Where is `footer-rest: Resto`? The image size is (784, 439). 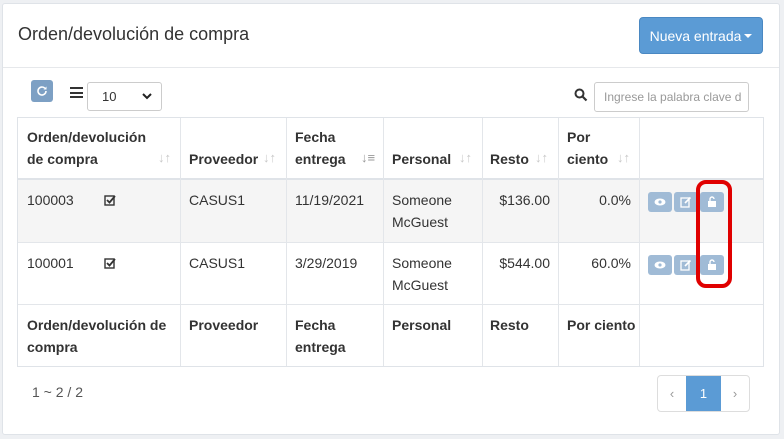 footer-rest: Resto is located at coordinates (509, 325).